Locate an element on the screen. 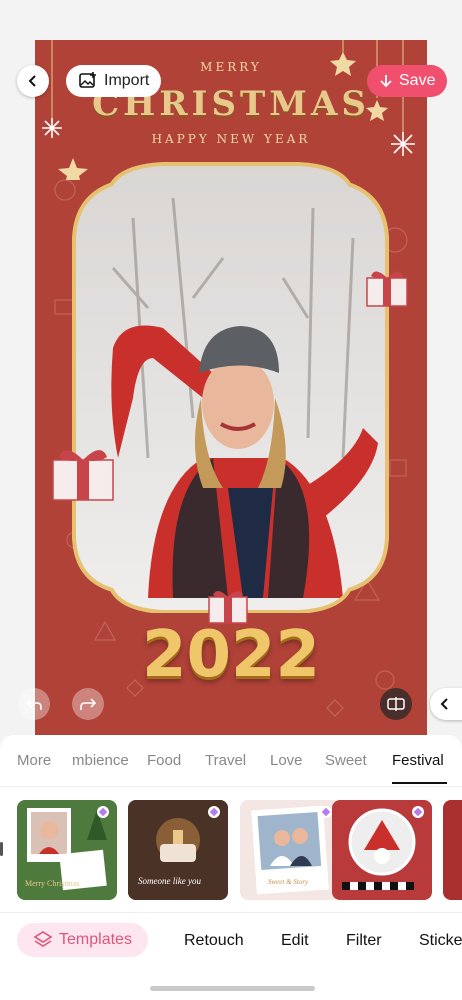 The image size is (462, 1000). save-label: Save is located at coordinates (417, 80).